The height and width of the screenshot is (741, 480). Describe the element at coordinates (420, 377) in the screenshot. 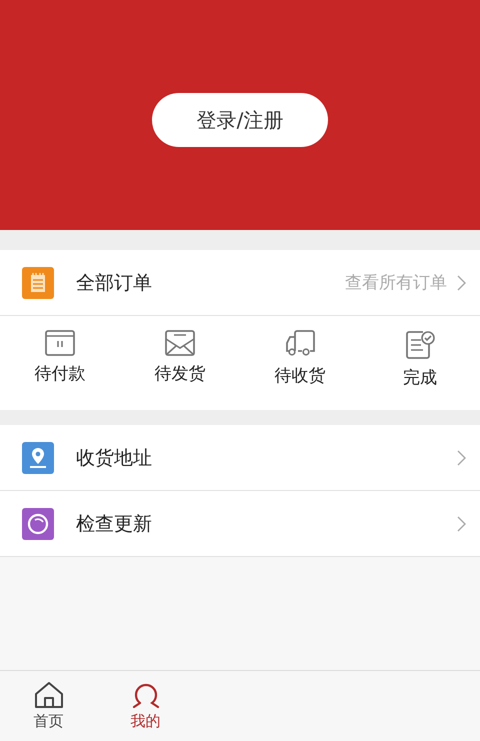

I see `order-status-button: 完成` at that location.